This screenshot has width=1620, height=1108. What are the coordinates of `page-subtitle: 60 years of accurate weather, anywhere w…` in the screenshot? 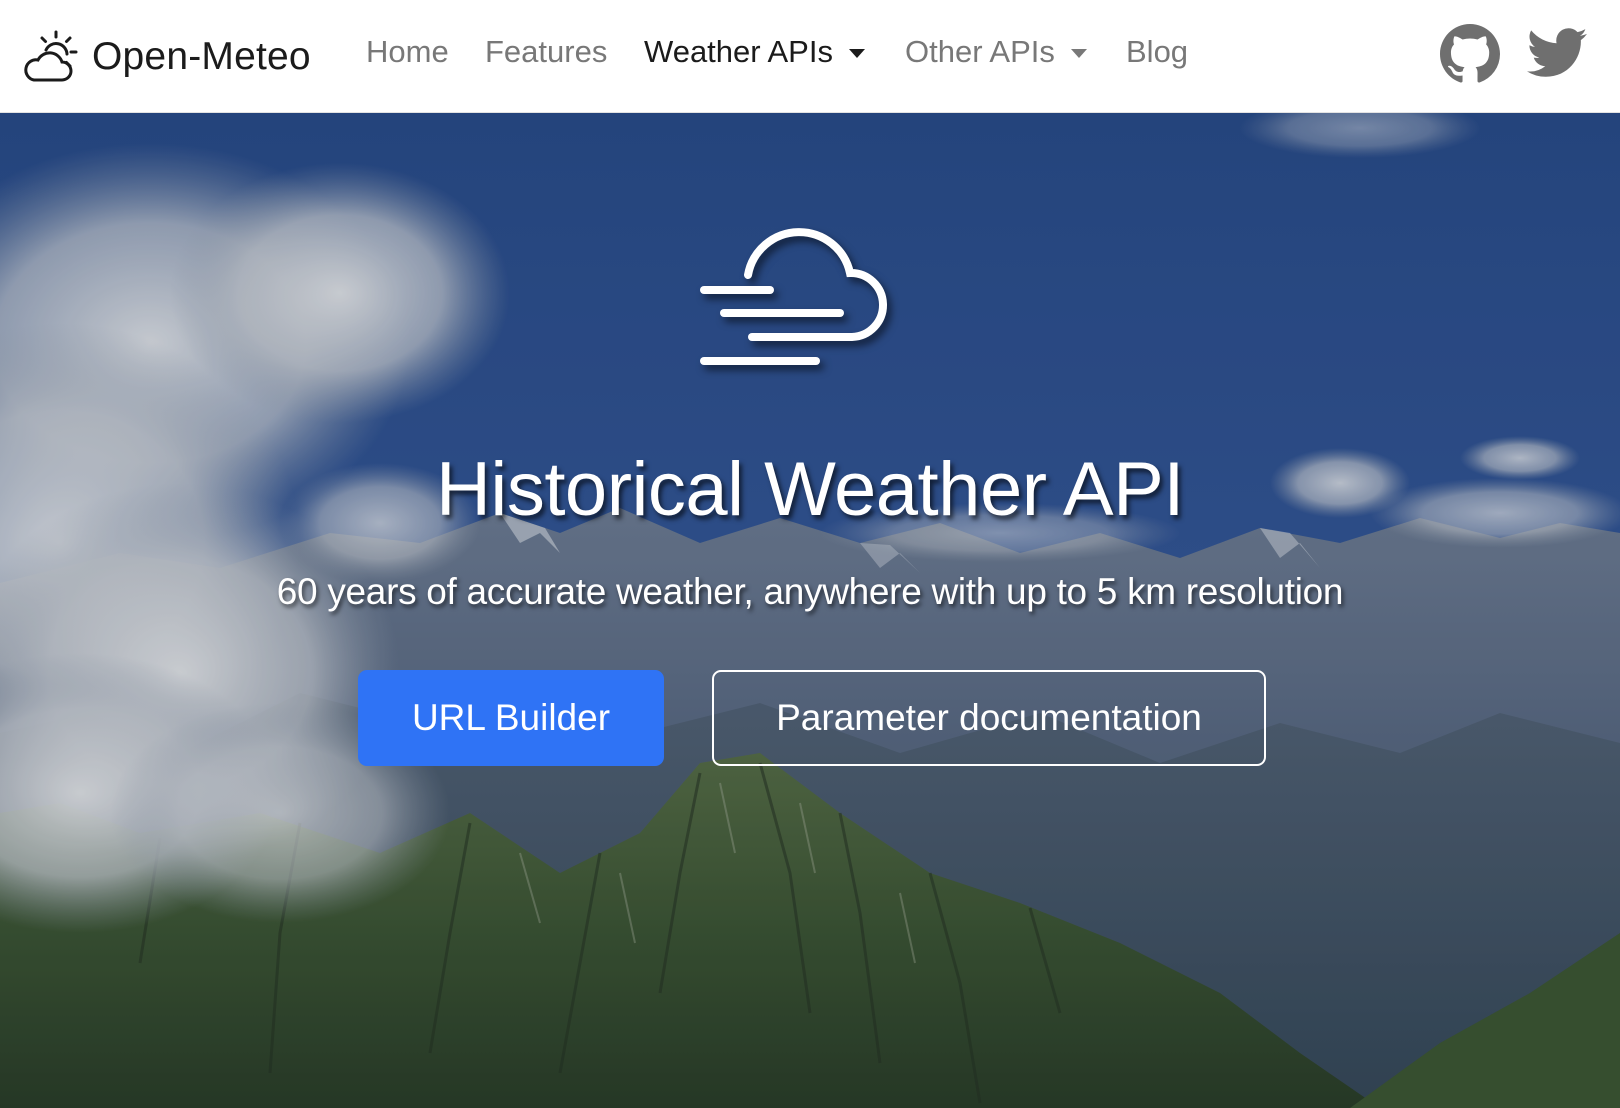 It's located at (810, 591).